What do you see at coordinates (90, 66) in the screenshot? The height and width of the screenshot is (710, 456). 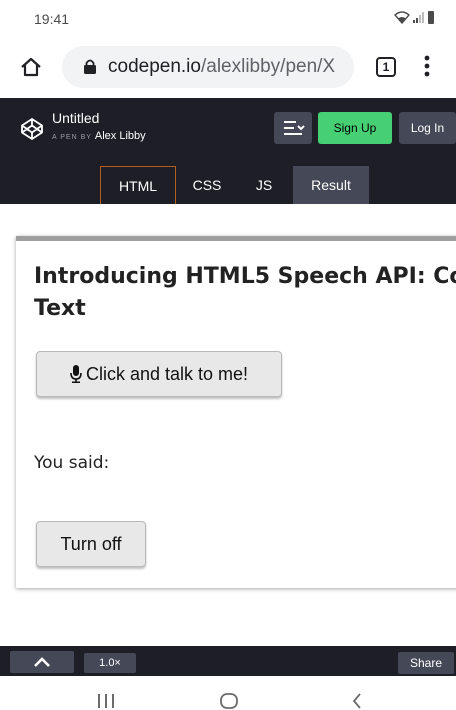 I see `lock-icon` at bounding box center [90, 66].